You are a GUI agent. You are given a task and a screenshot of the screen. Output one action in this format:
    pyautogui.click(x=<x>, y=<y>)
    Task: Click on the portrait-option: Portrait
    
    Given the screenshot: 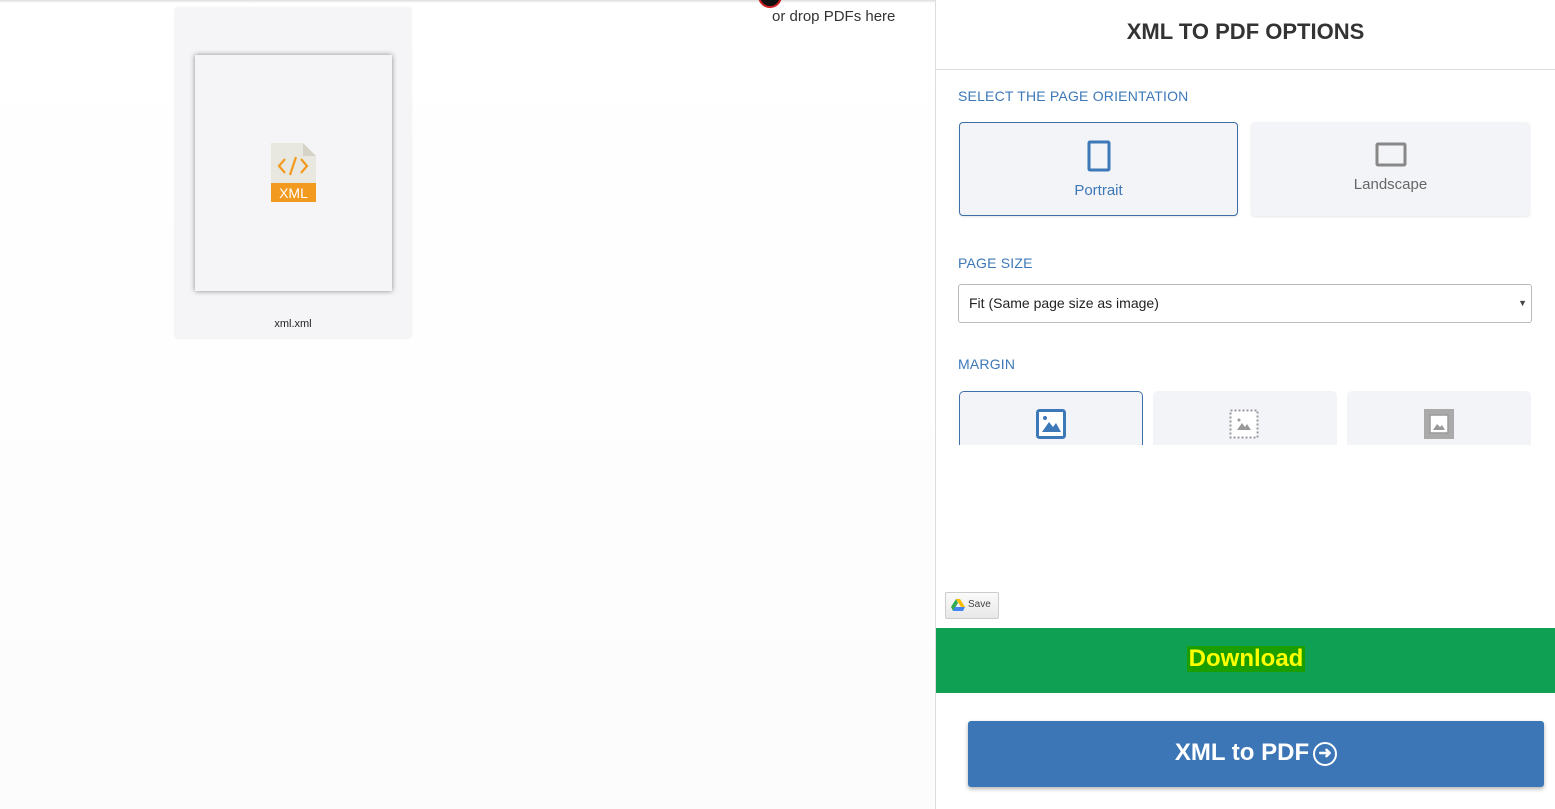 What is the action you would take?
    pyautogui.click(x=1098, y=169)
    